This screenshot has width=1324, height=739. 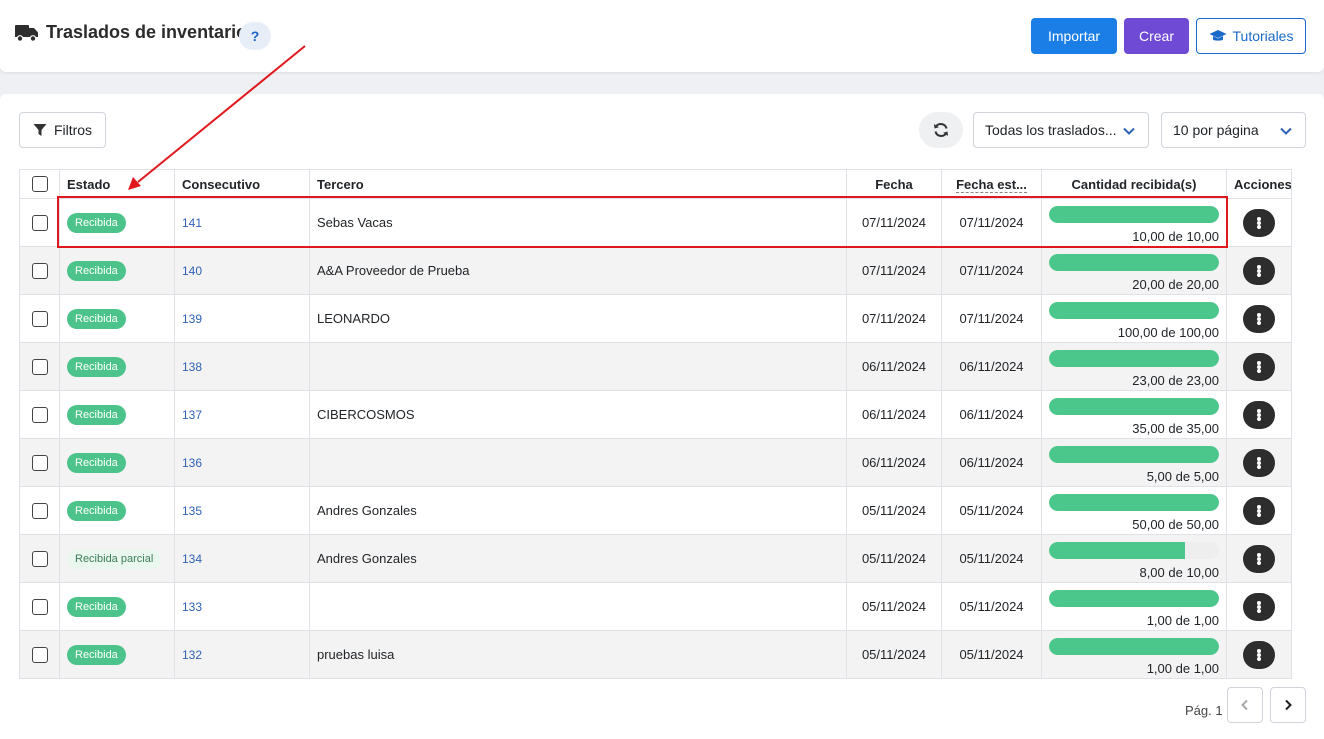 What do you see at coordinates (147, 32) in the screenshot?
I see `page-title: Traslados de inventario` at bounding box center [147, 32].